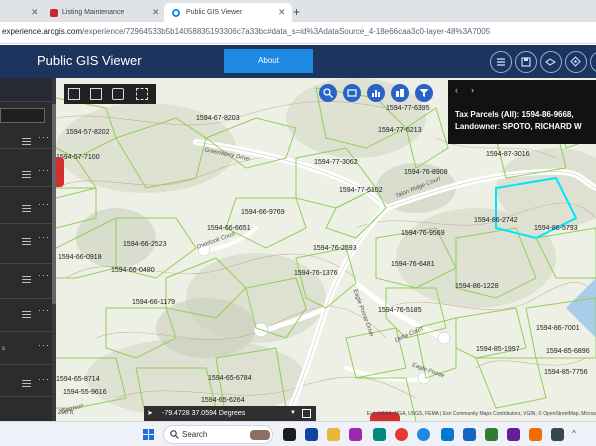 The width and height of the screenshot is (596, 446). I want to click on chevron-up-icon: ^, so click(574, 433).